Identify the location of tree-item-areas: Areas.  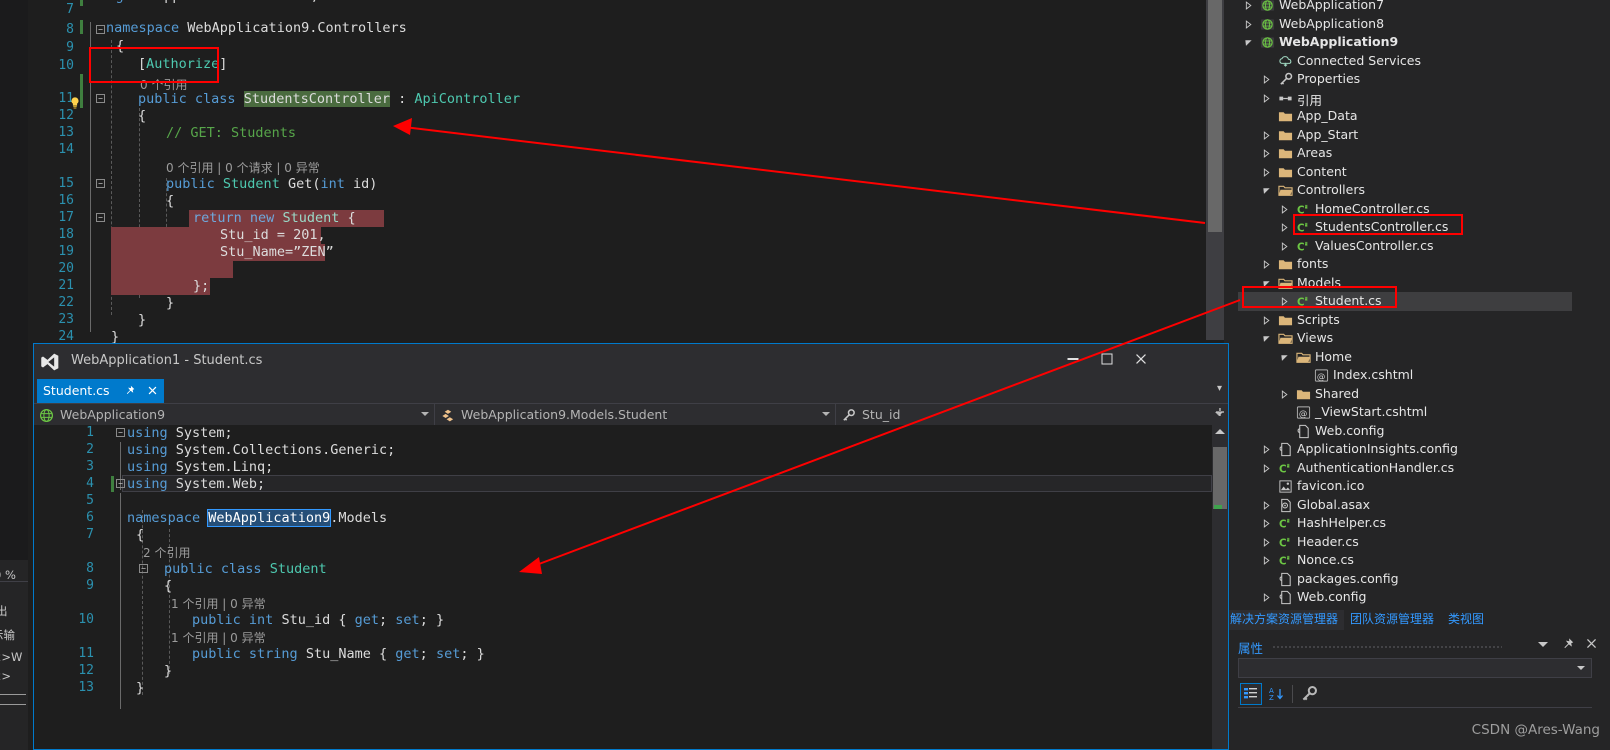
(1405, 153).